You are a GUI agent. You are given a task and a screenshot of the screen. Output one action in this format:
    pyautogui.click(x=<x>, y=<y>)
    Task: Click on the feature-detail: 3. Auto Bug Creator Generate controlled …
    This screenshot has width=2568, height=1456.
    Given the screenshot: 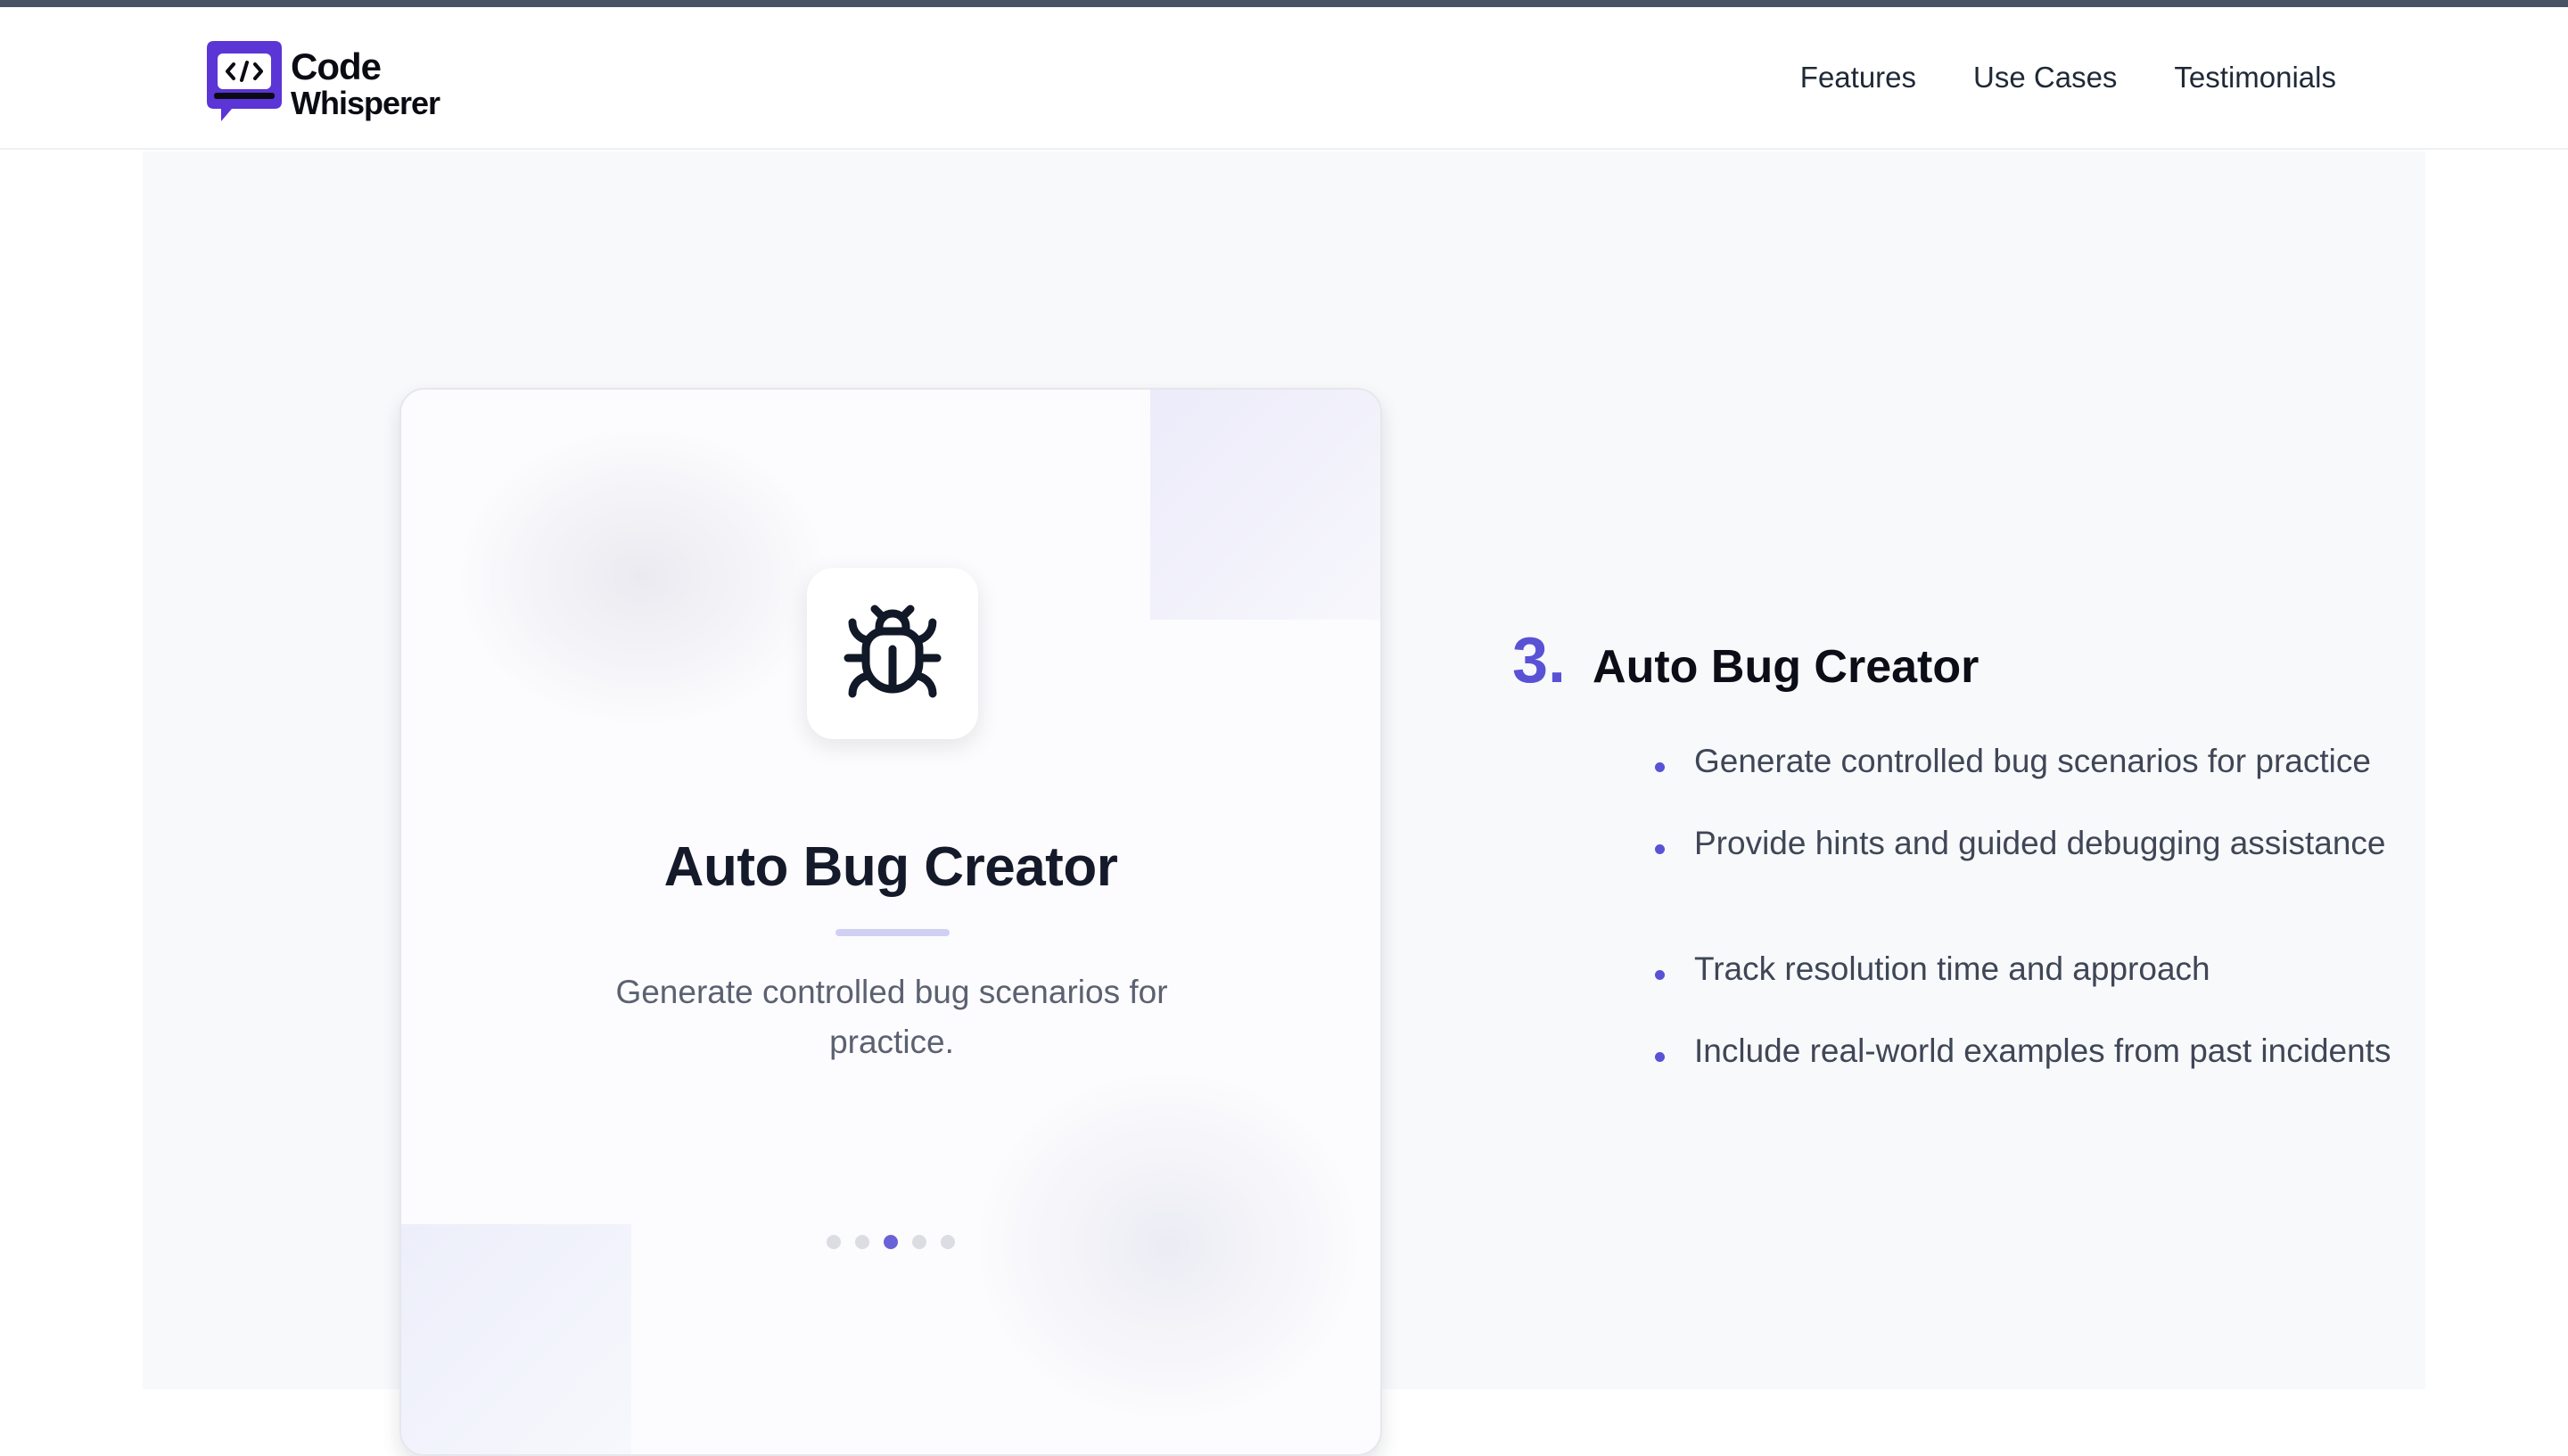 What is the action you would take?
    pyautogui.click(x=1993, y=846)
    